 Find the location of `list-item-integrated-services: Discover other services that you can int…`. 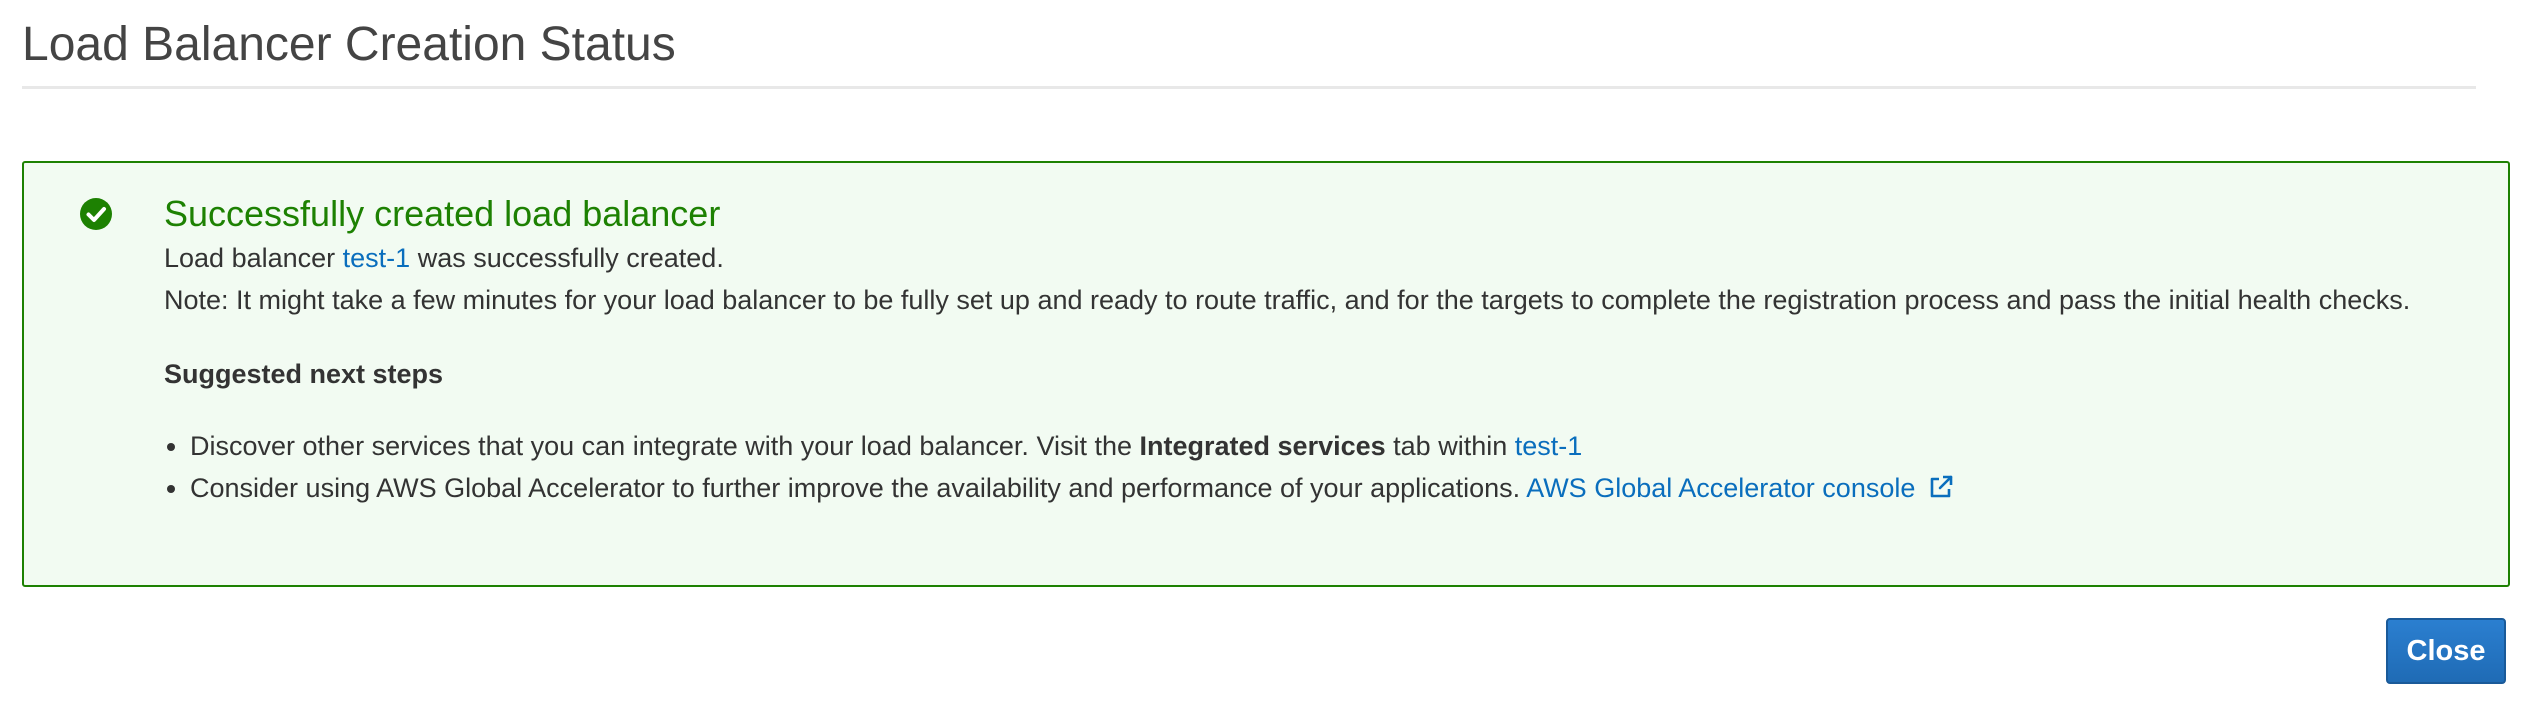

list-item-integrated-services: Discover other services that you can int… is located at coordinates (1319, 446).